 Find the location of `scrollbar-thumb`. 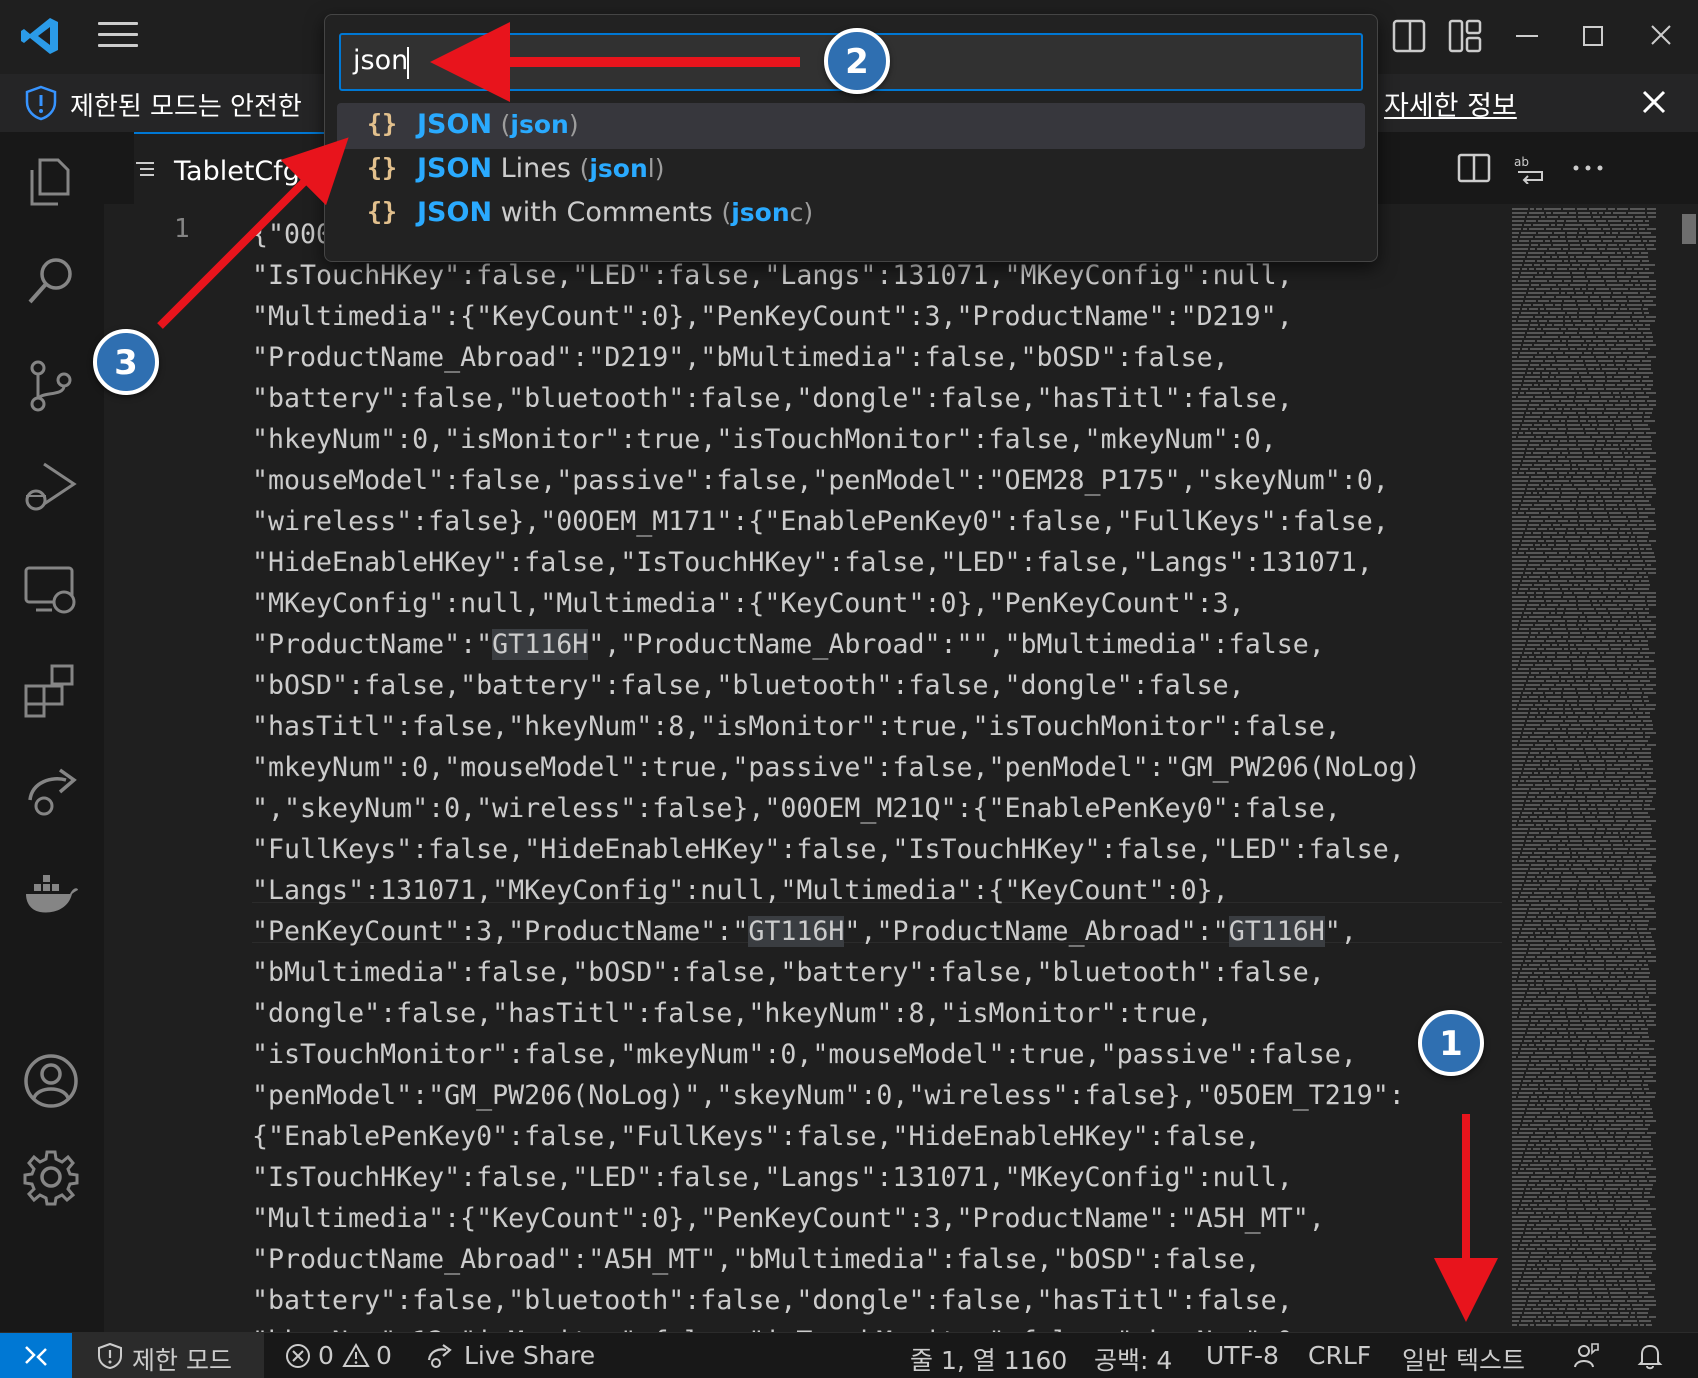

scrollbar-thumb is located at coordinates (1689, 229).